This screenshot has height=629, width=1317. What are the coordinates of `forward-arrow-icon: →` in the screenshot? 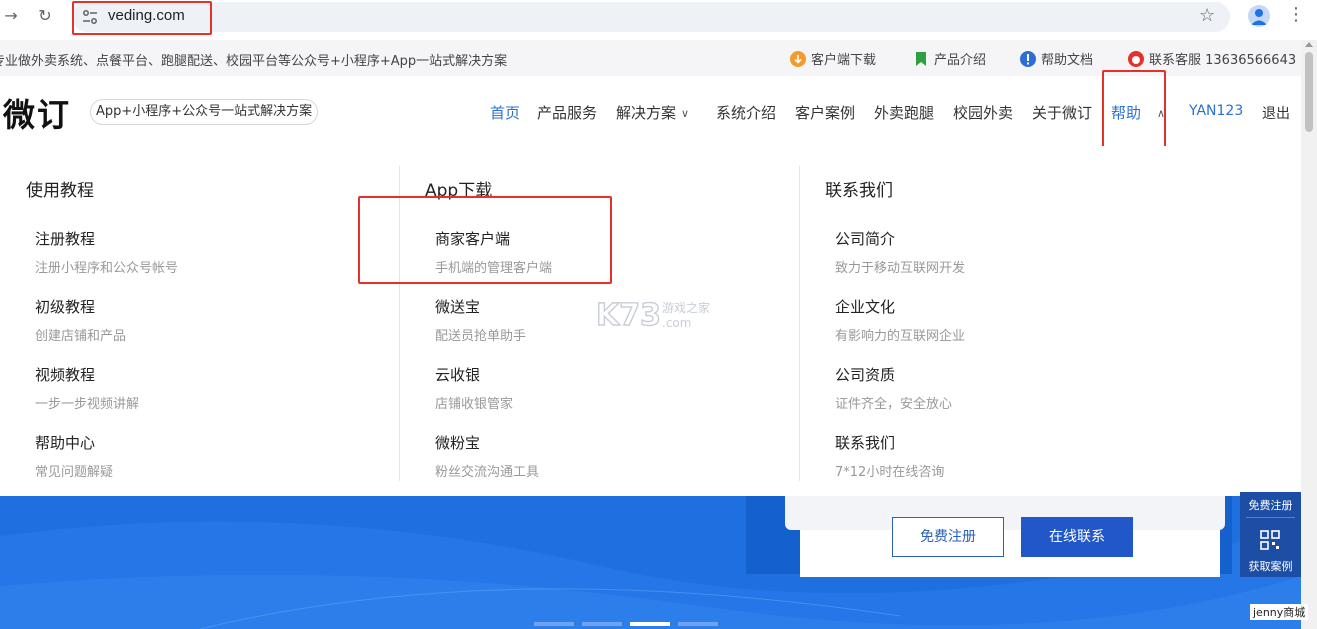 It's located at (11, 16).